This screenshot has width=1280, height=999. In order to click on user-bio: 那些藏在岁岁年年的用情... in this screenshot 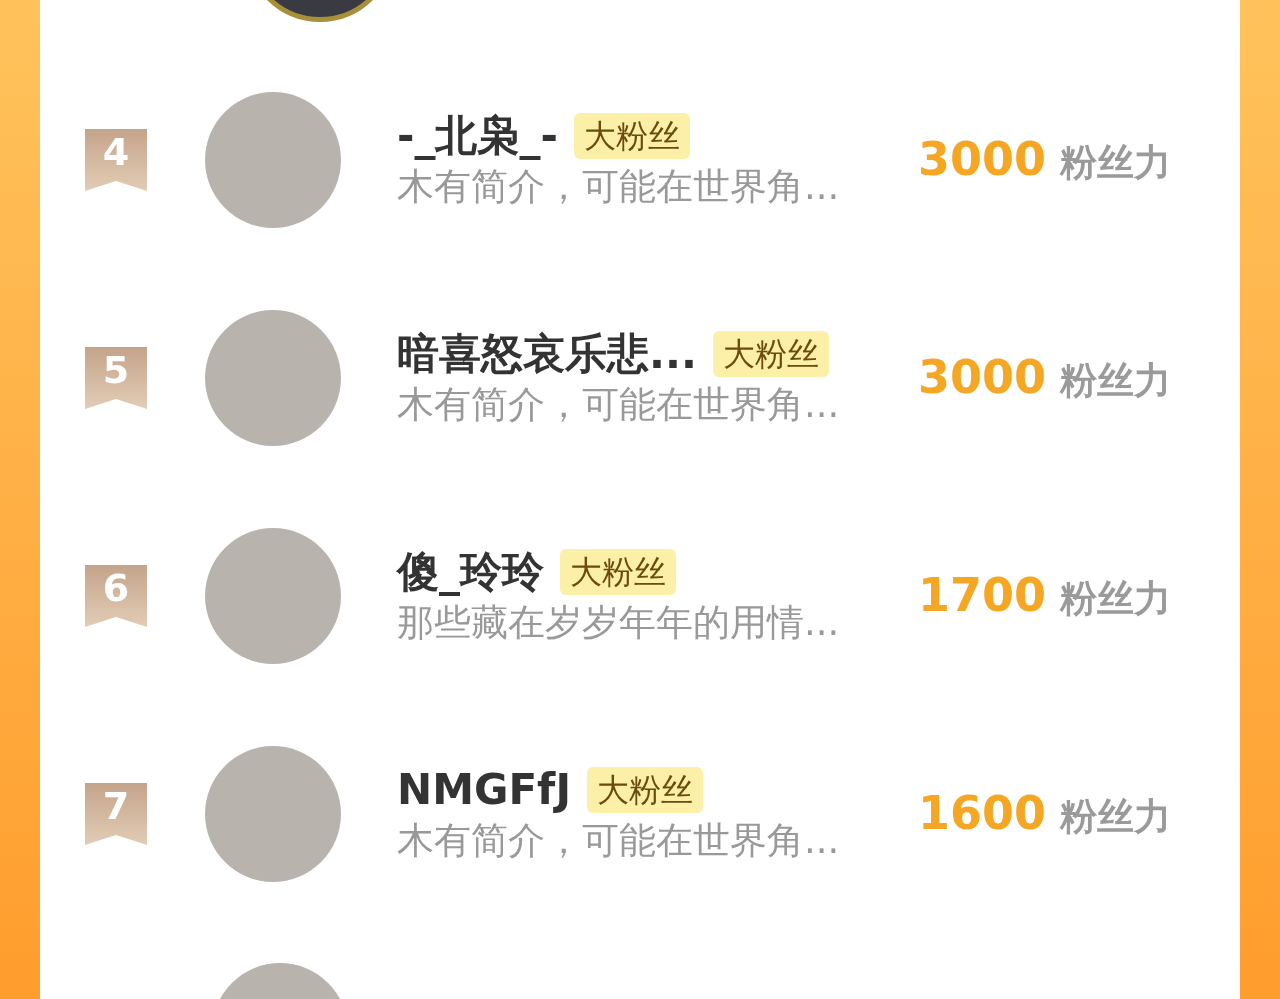, I will do `click(619, 623)`.